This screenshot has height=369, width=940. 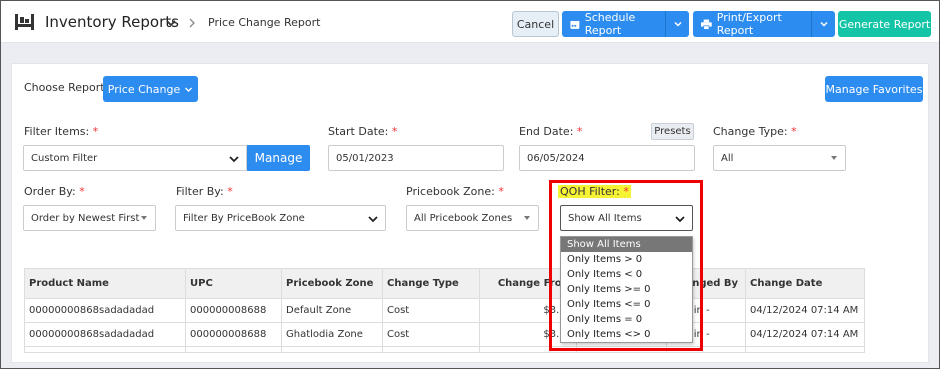 I want to click on print-dropdown-toggle, so click(x=823, y=24).